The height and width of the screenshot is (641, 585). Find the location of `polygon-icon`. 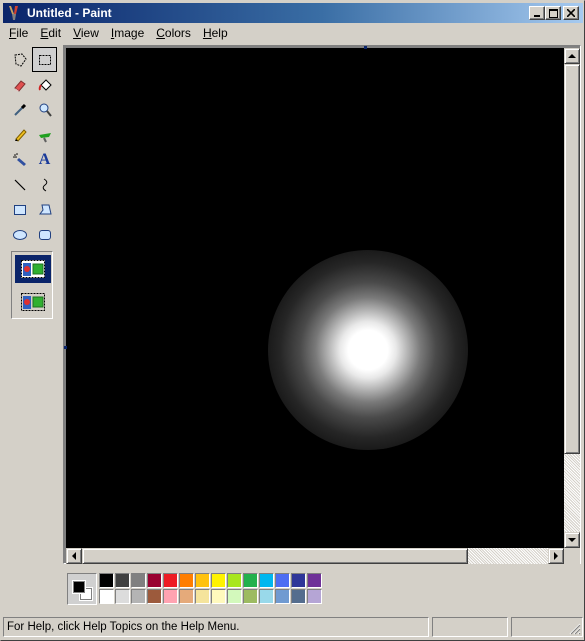

polygon-icon is located at coordinates (45, 209).